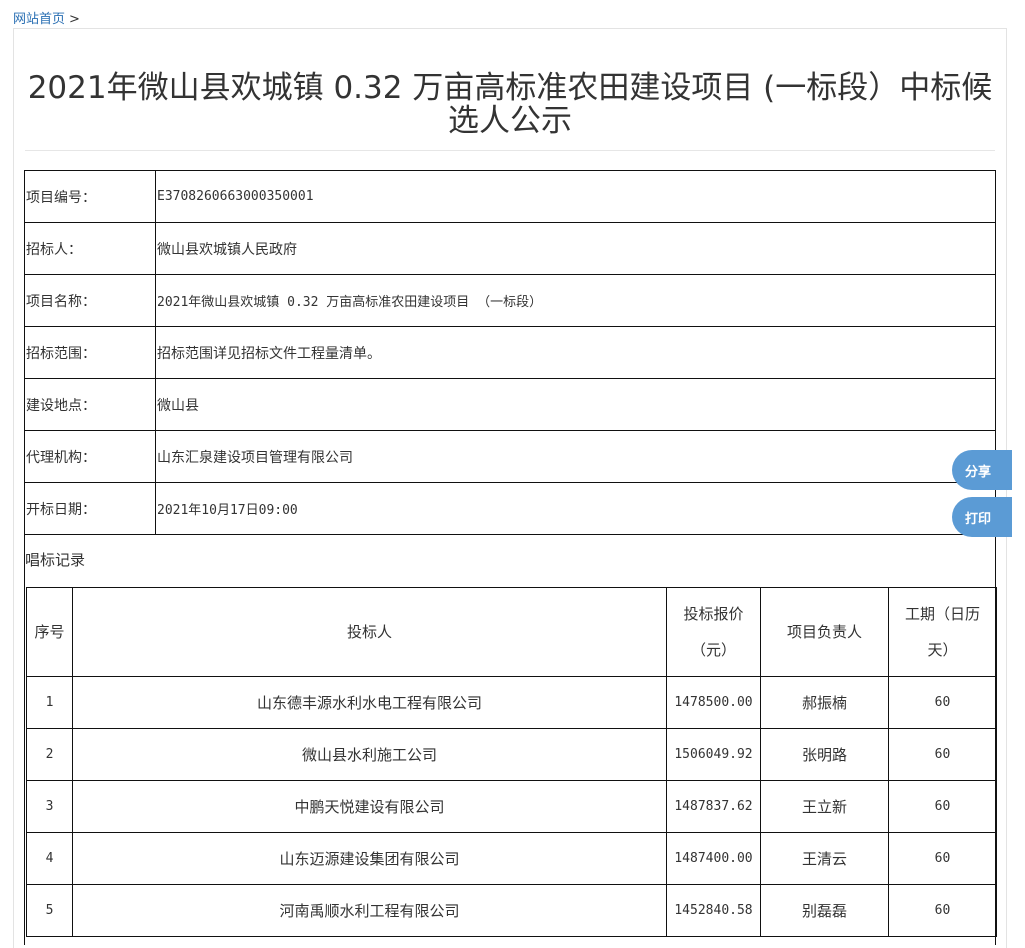  I want to click on cell-manager: 张明路, so click(824, 754).